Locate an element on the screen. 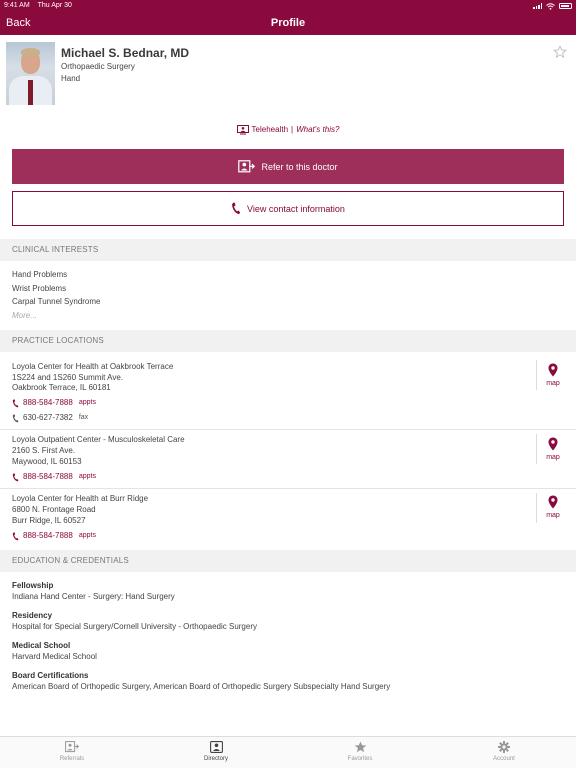 The height and width of the screenshot is (768, 576). refer-icon is located at coordinates (247, 166).